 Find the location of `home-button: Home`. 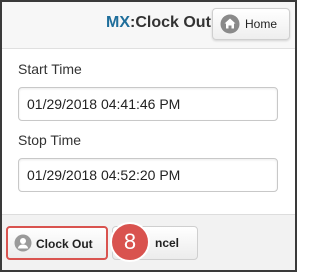

home-button: Home is located at coordinates (251, 24).